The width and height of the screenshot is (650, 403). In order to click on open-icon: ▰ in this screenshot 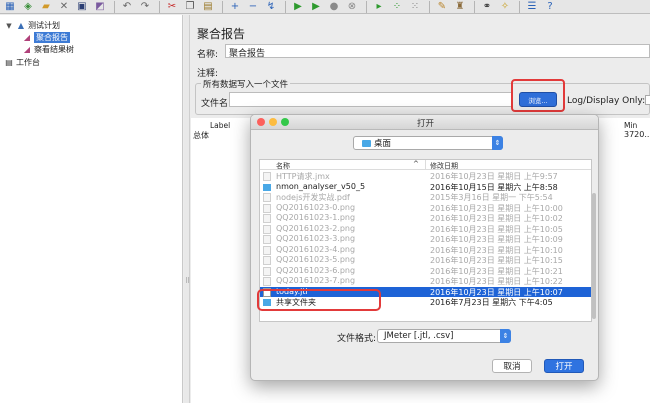, I will do `click(46, 6)`.